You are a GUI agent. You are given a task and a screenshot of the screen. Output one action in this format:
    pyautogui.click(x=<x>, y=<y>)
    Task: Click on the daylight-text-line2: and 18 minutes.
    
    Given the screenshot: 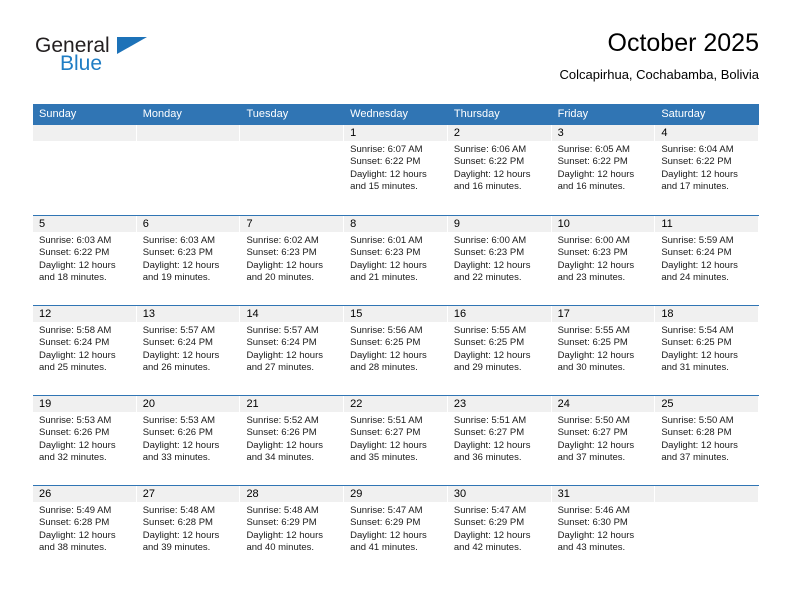 What is the action you would take?
    pyautogui.click(x=73, y=278)
    